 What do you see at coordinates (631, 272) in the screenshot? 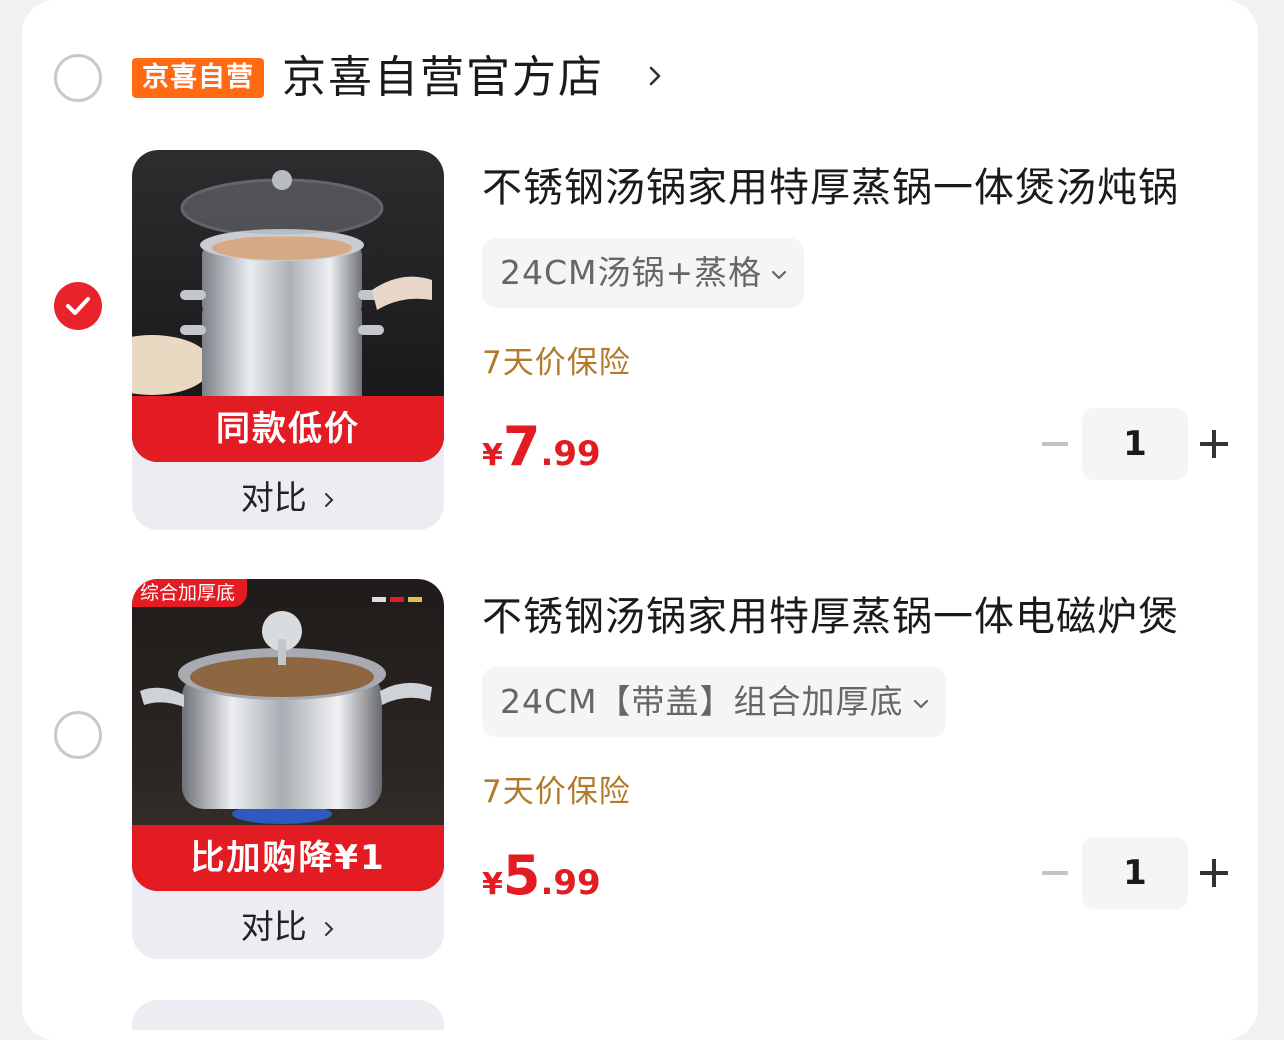
I see `spec-label: 24CM汤锅+蒸格` at bounding box center [631, 272].